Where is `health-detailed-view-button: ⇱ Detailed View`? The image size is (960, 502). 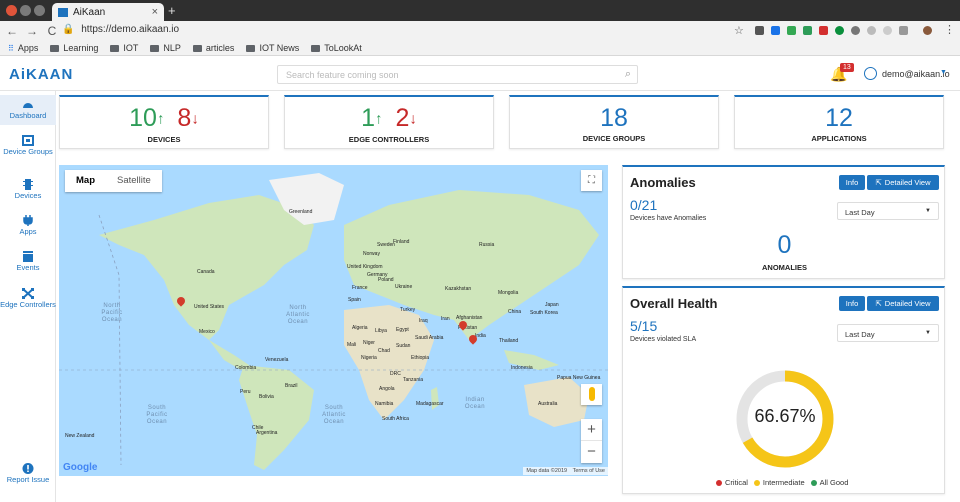 health-detailed-view-button: ⇱ Detailed View is located at coordinates (903, 303).